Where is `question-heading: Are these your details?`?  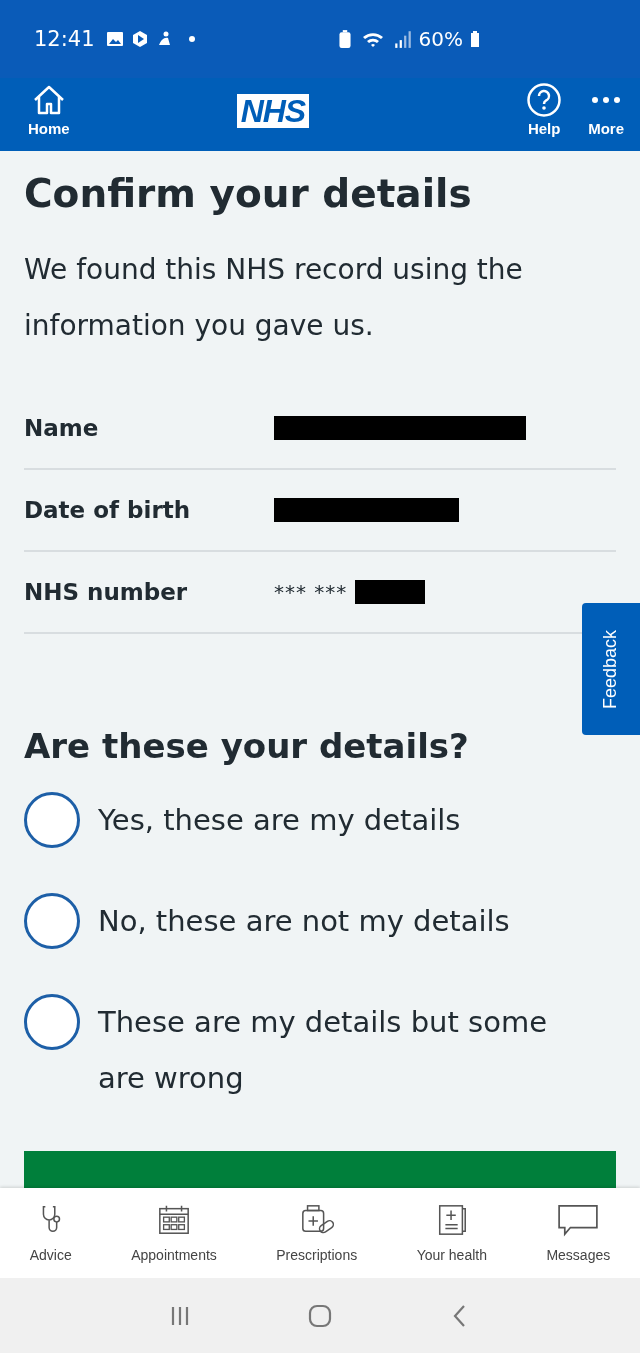
question-heading: Are these your details? is located at coordinates (247, 746).